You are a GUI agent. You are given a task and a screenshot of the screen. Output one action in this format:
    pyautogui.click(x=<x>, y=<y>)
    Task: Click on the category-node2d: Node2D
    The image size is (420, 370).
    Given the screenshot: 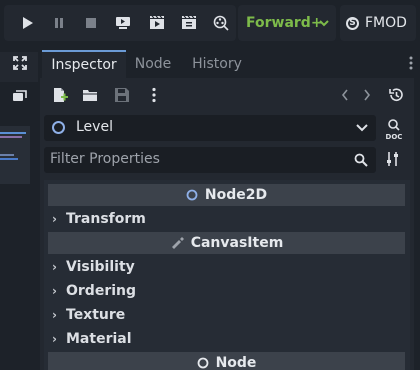 What is the action you would take?
    pyautogui.click(x=226, y=195)
    